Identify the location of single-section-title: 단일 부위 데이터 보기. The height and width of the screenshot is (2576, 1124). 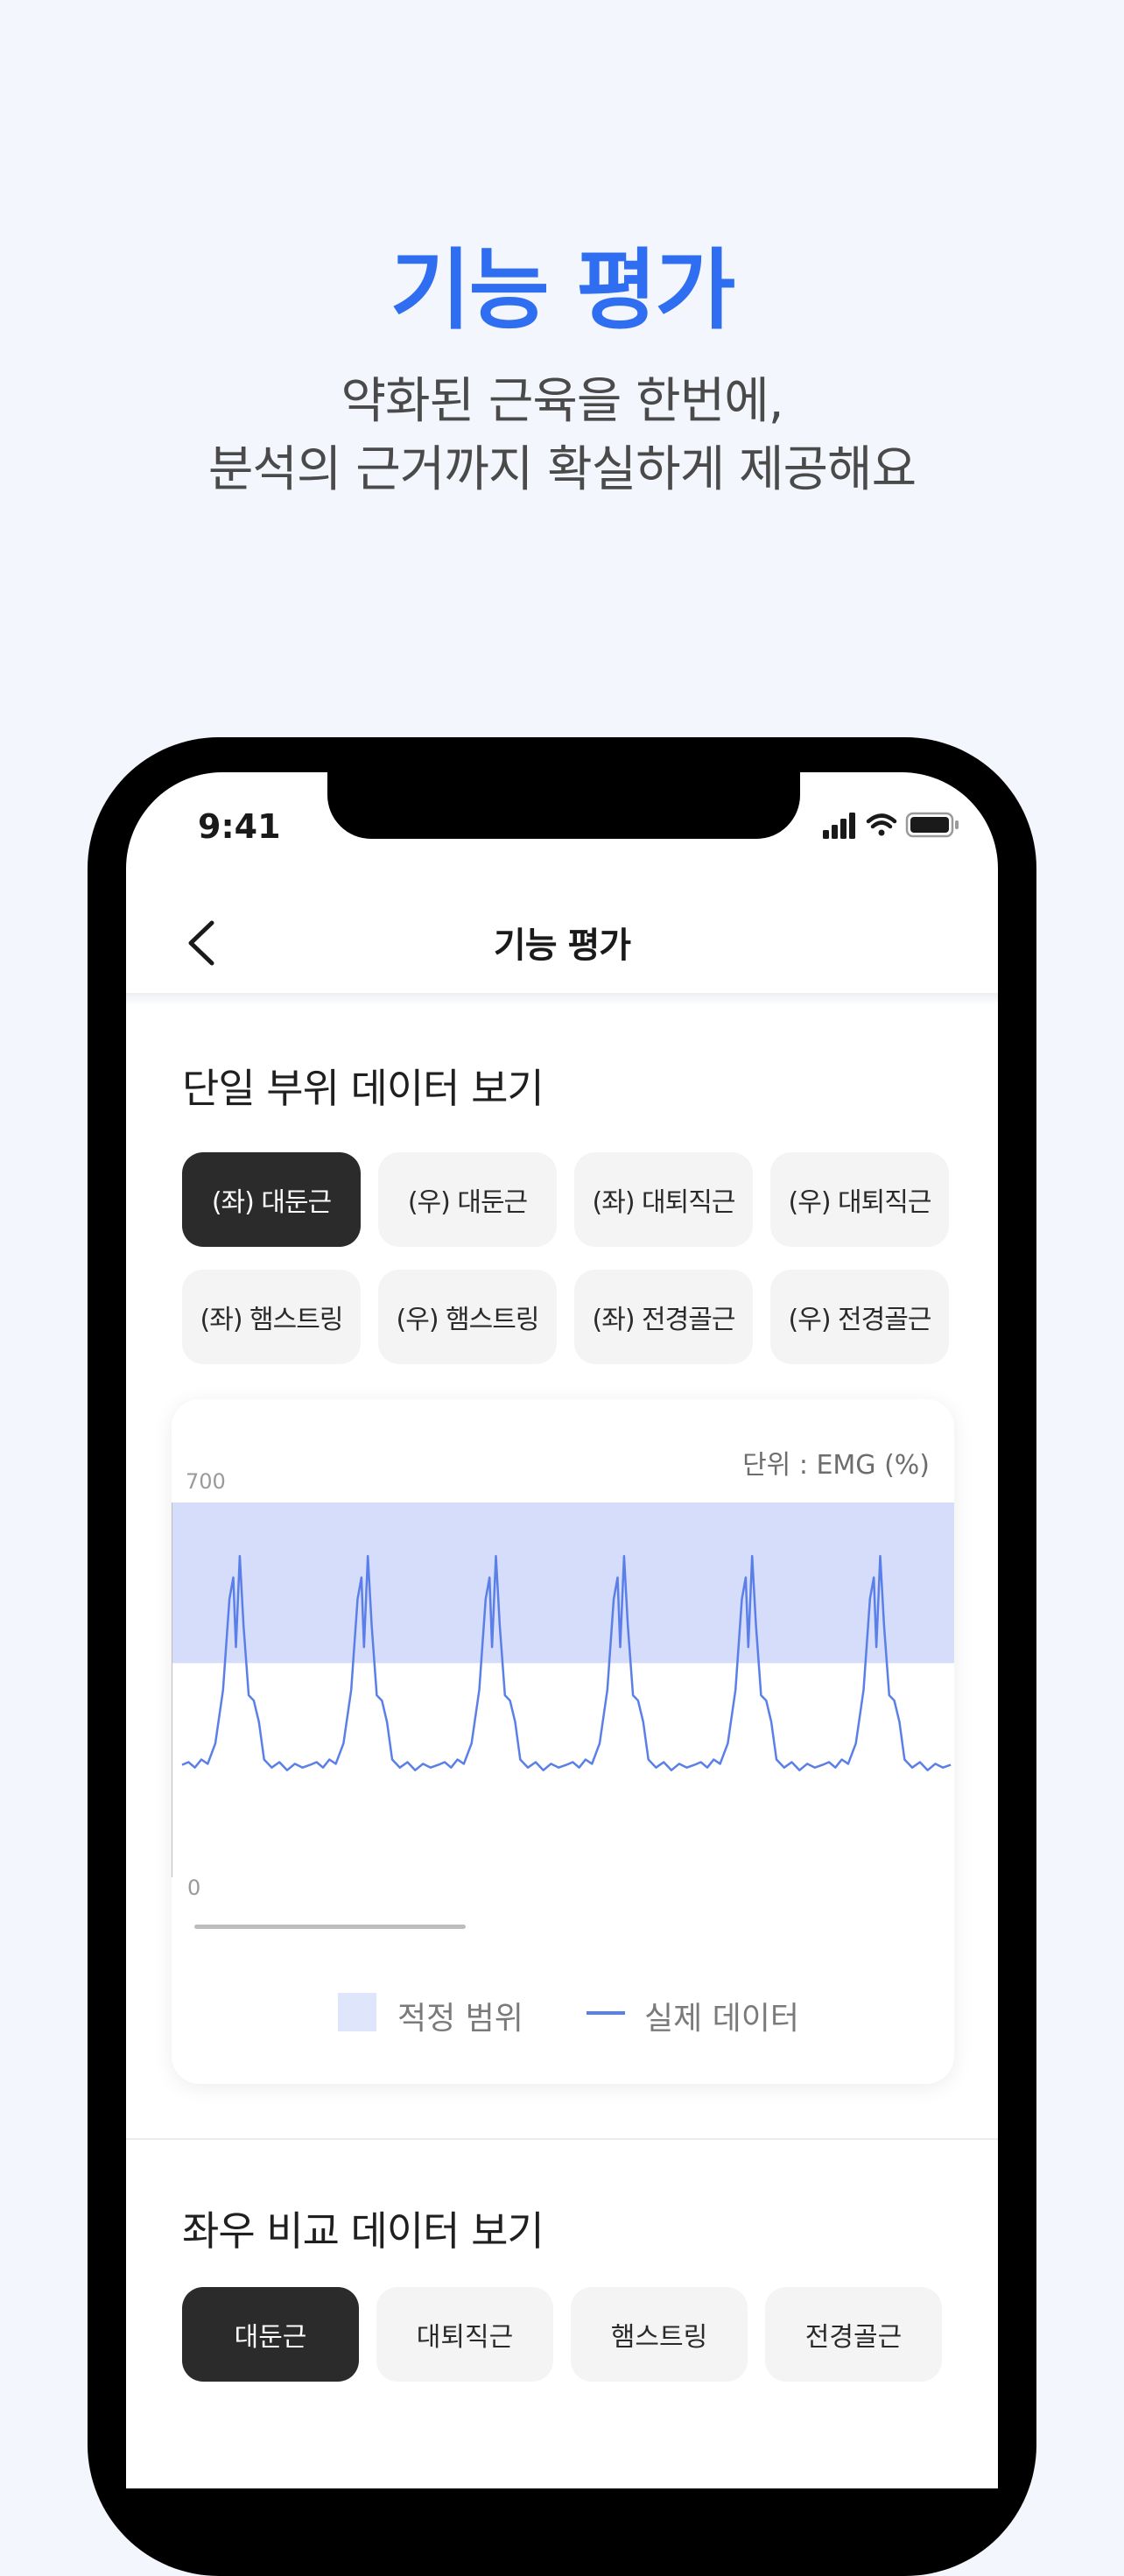
(363, 1088).